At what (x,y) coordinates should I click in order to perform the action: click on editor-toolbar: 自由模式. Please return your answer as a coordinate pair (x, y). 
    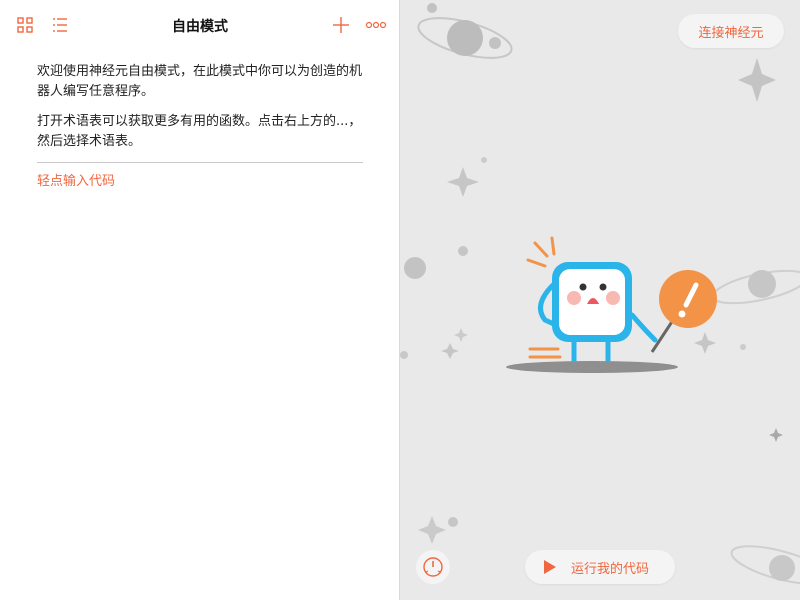
    Looking at the image, I should click on (200, 25).